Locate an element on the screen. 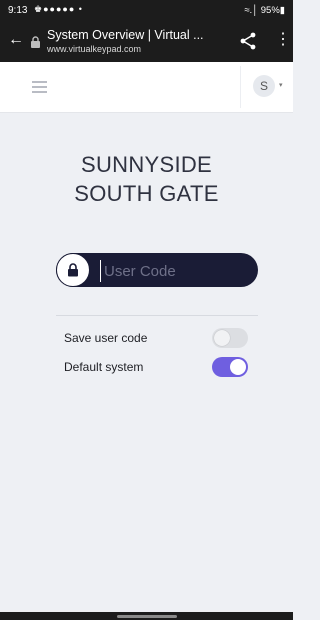 Image resolution: width=320 pixels, height=620 pixels. system-nav-bar is located at coordinates (146, 616).